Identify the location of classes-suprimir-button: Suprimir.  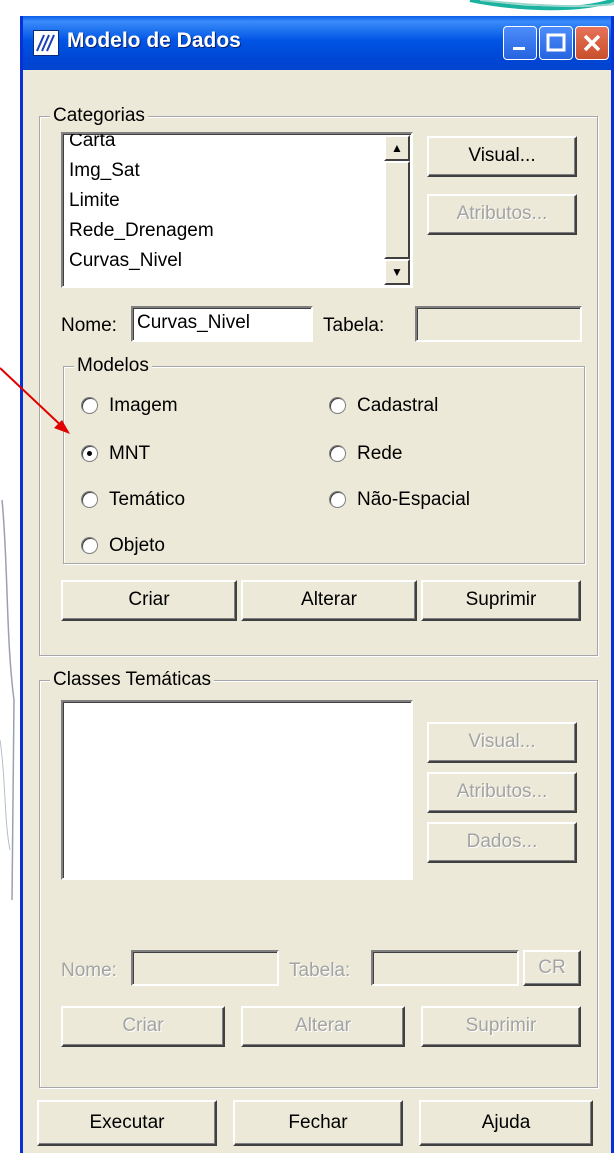
(501, 1026).